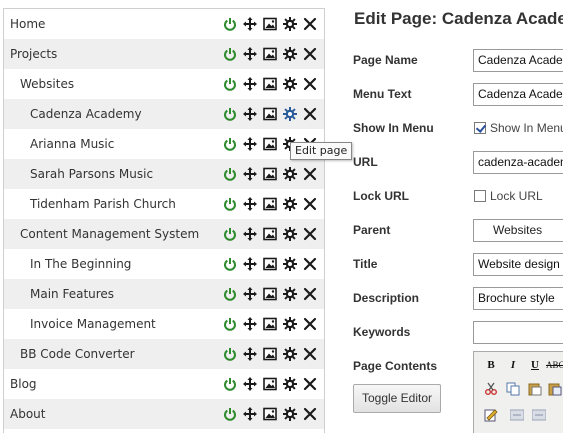 The width and height of the screenshot is (563, 433). I want to click on tree-item-label: BB Code Converter, so click(77, 354).